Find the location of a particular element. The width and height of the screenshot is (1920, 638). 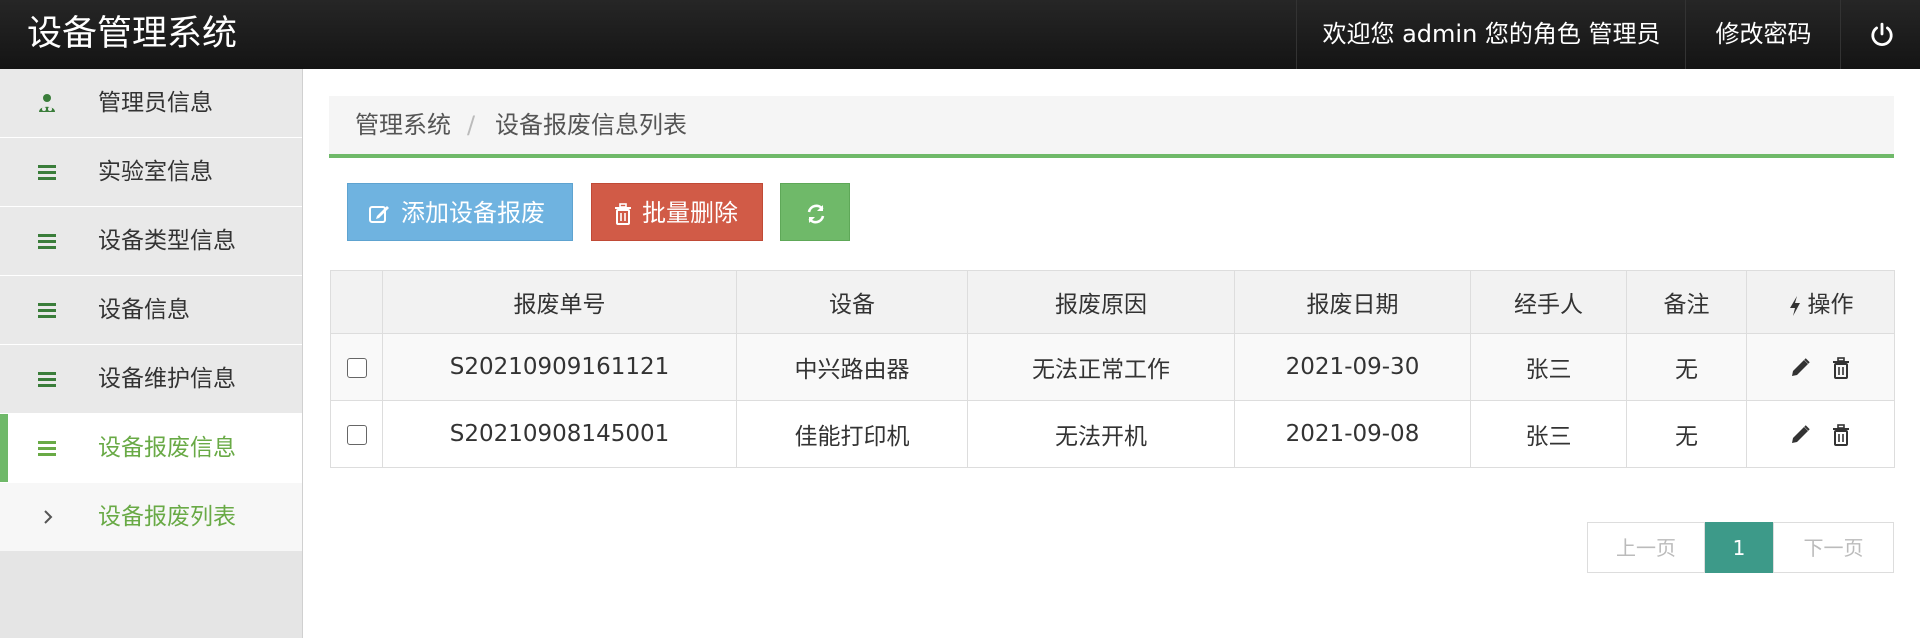

sidebar-item-label: 管理员信息 is located at coordinates (155, 103).